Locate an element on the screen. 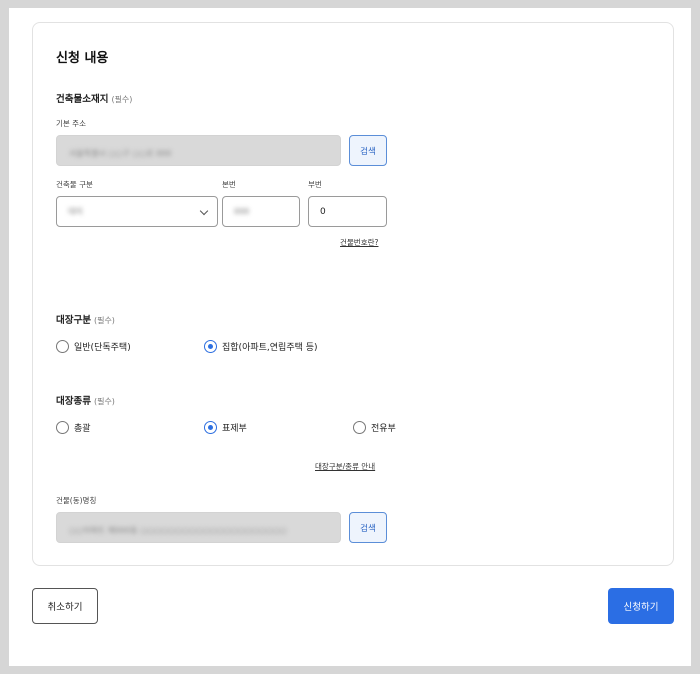 This screenshot has height=674, width=700. address-search-button: 검색 is located at coordinates (368, 150).